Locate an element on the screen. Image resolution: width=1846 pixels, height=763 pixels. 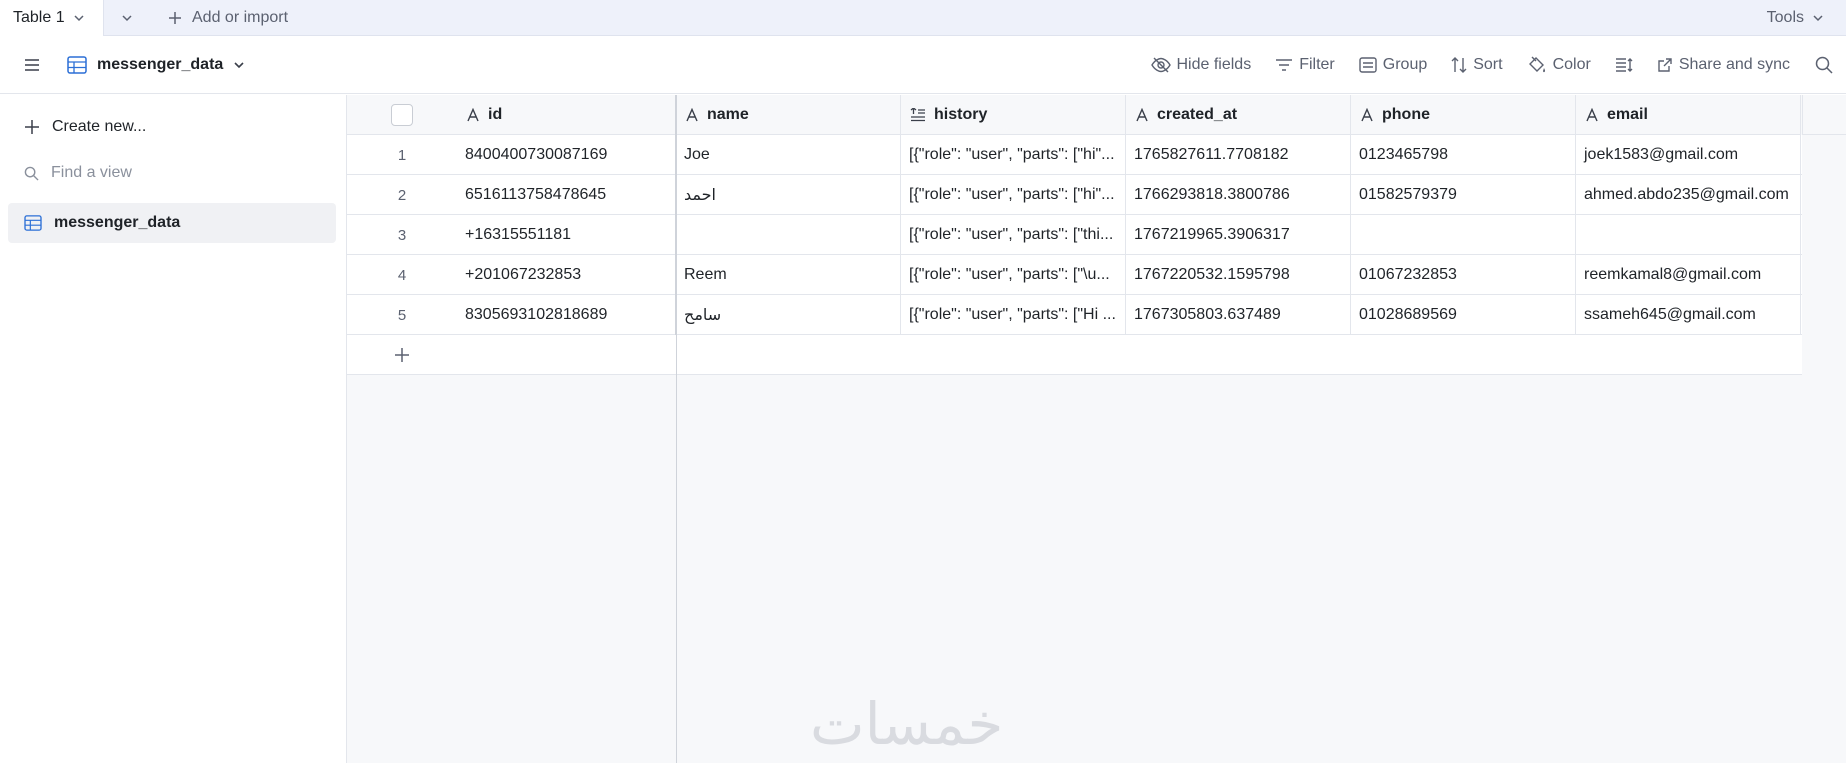
row-number: 2 is located at coordinates (402, 195).